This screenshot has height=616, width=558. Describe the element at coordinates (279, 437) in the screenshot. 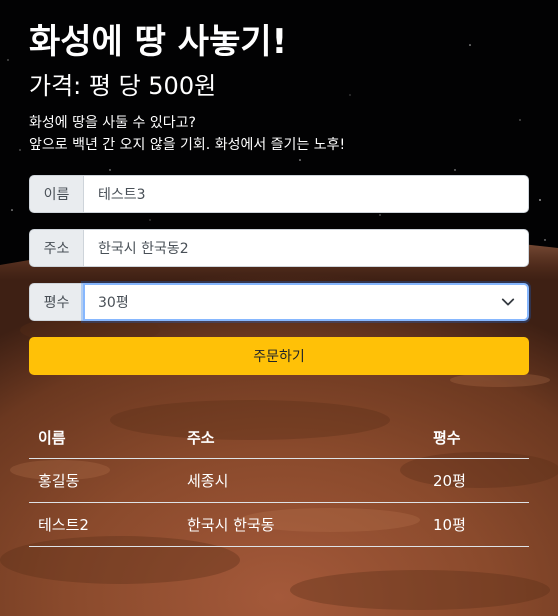

I see `table-header-row: 이름 주소 평수` at that location.